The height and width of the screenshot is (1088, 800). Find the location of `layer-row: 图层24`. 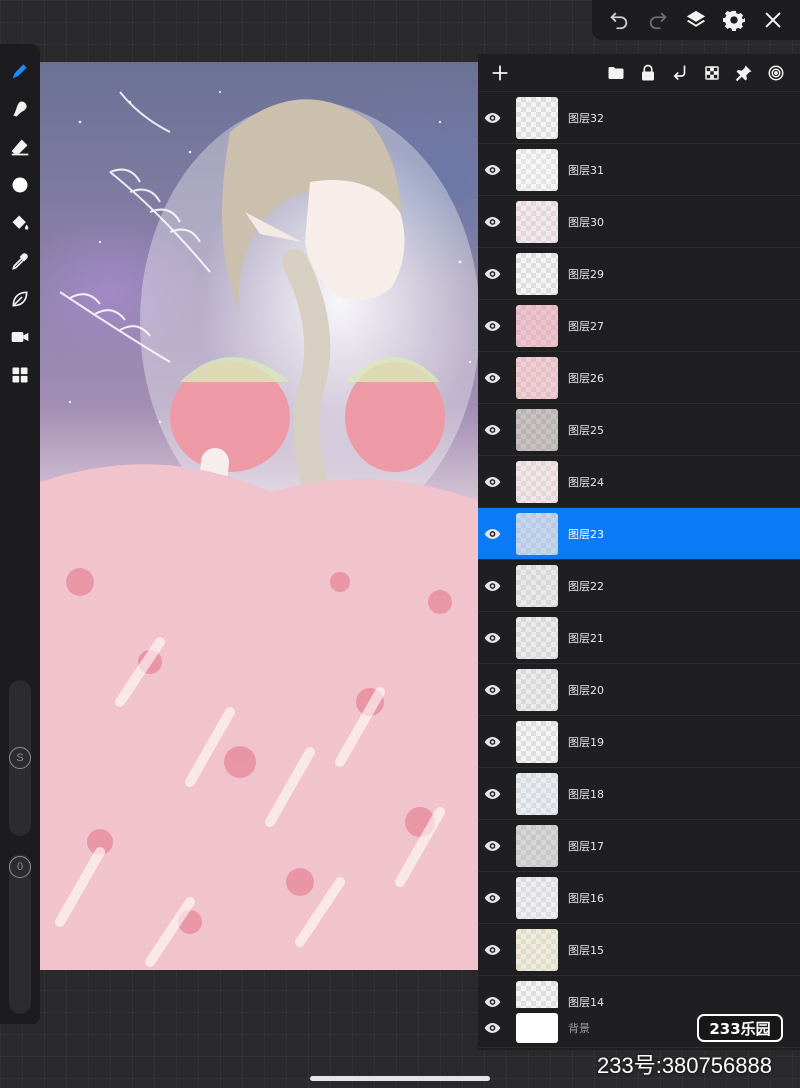

layer-row: 图层24 is located at coordinates (639, 482).